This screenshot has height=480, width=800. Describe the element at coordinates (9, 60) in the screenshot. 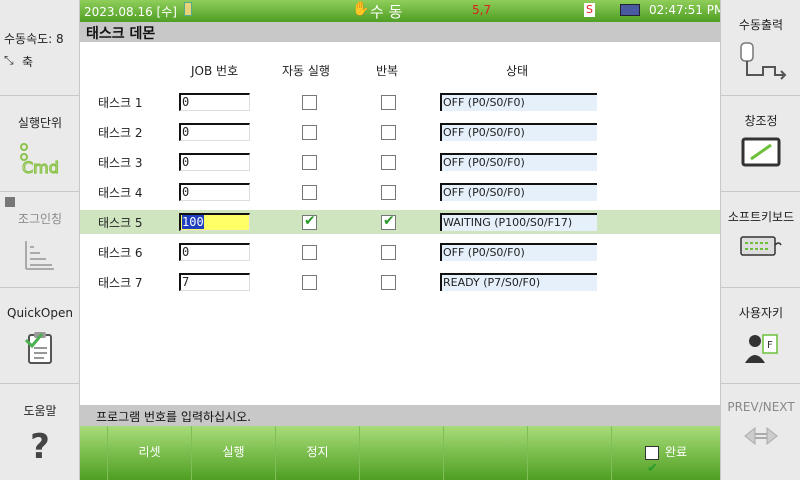

I see `axis-icon: ⤡` at that location.